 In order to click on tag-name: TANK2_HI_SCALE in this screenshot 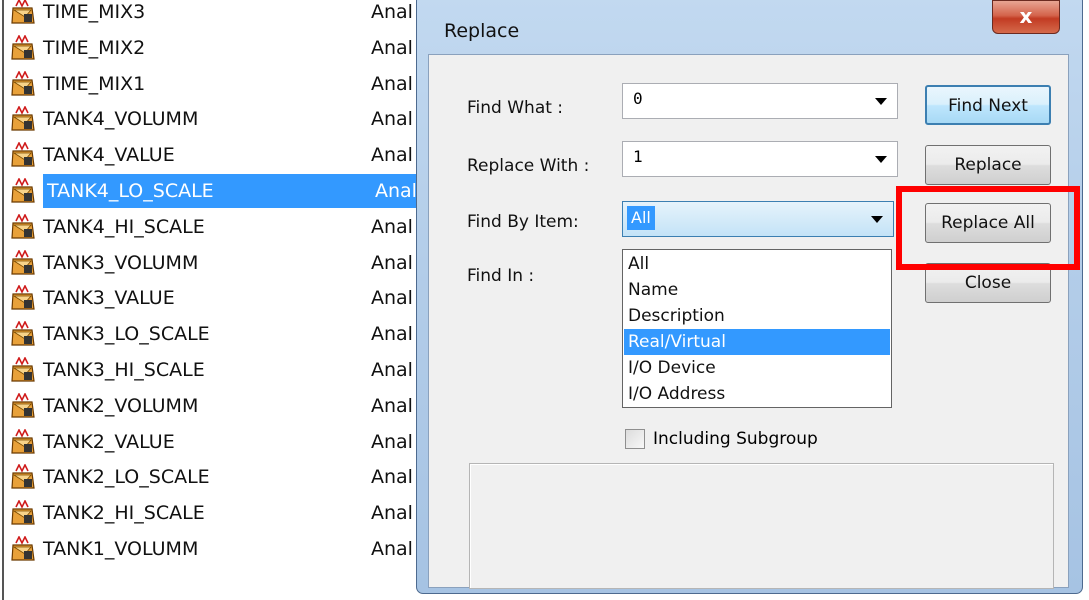, I will do `click(124, 513)`.